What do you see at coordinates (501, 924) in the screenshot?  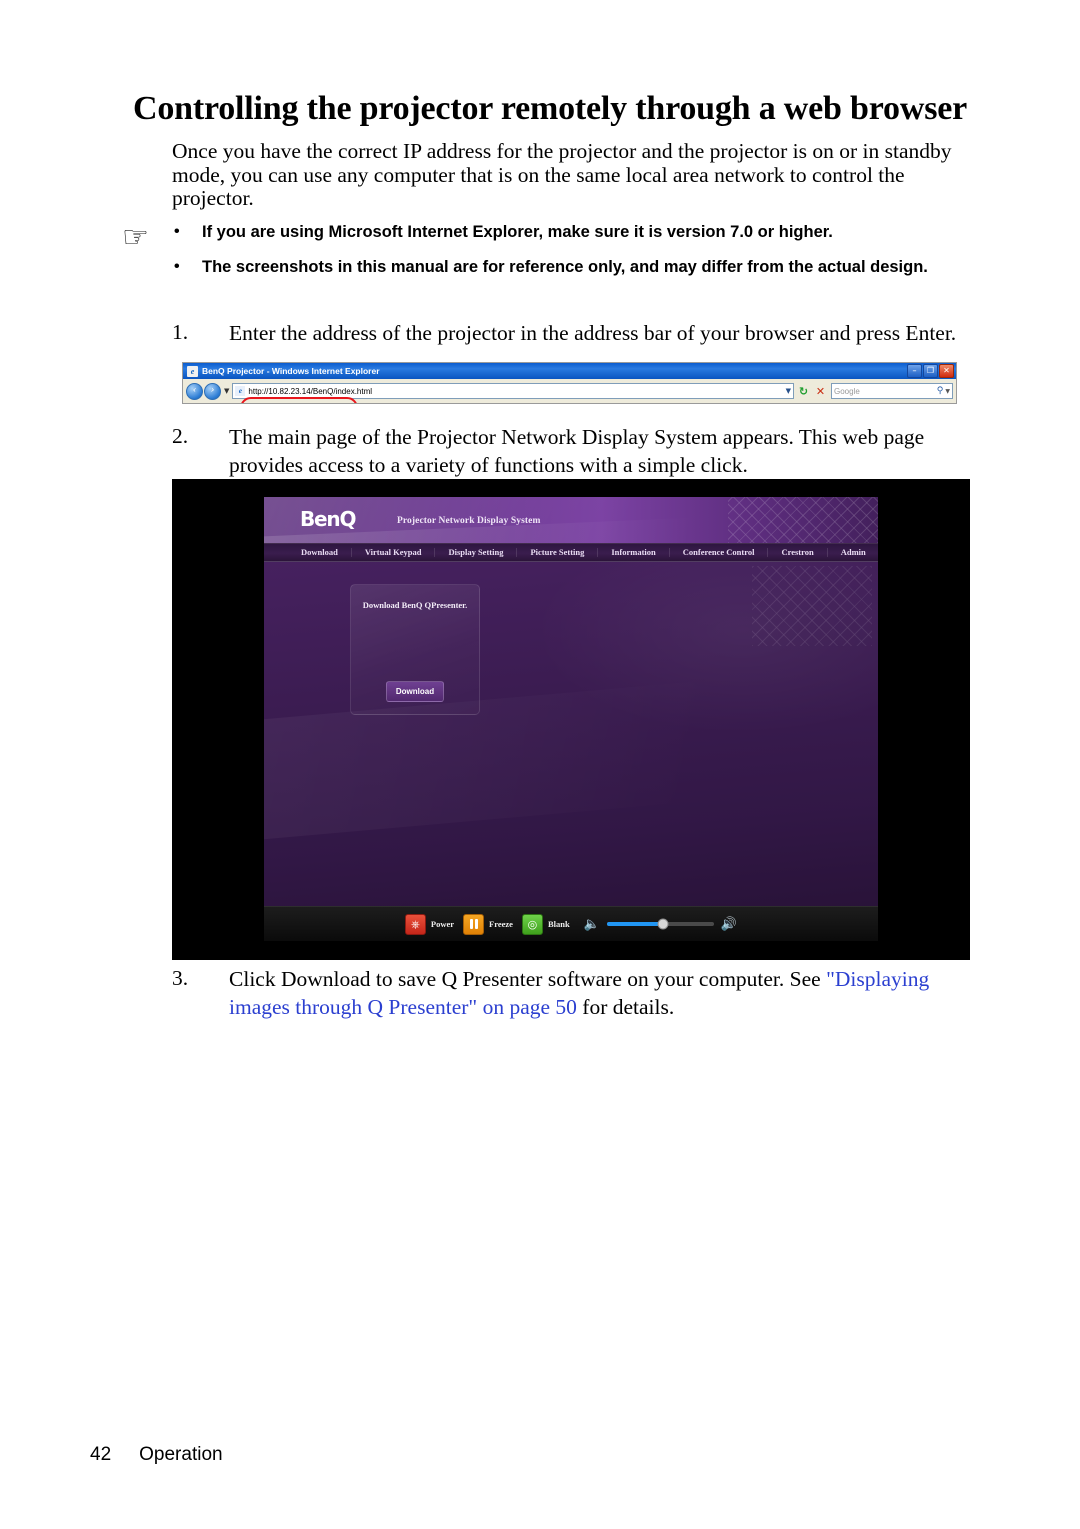 I see `freeze-label: Freeze` at bounding box center [501, 924].